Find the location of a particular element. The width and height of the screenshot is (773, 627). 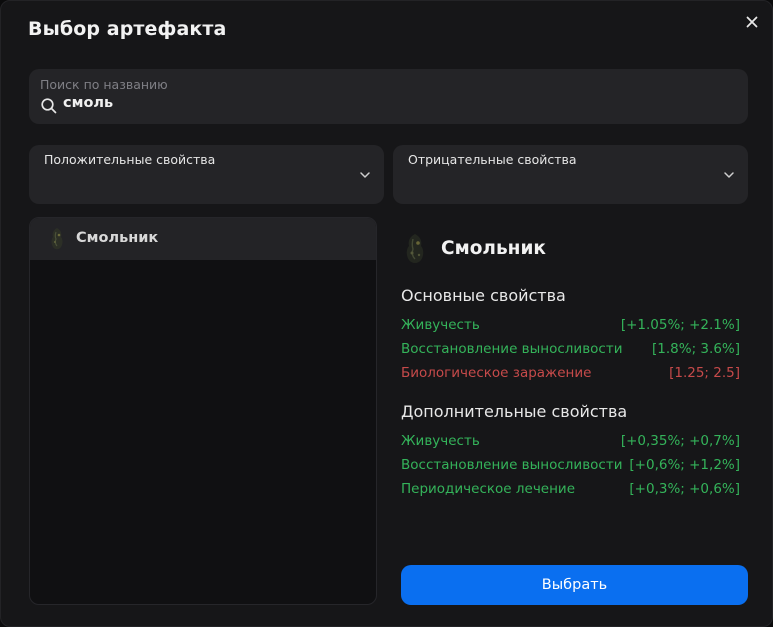

search-placeholder: Поиск по названию is located at coordinates (104, 84).